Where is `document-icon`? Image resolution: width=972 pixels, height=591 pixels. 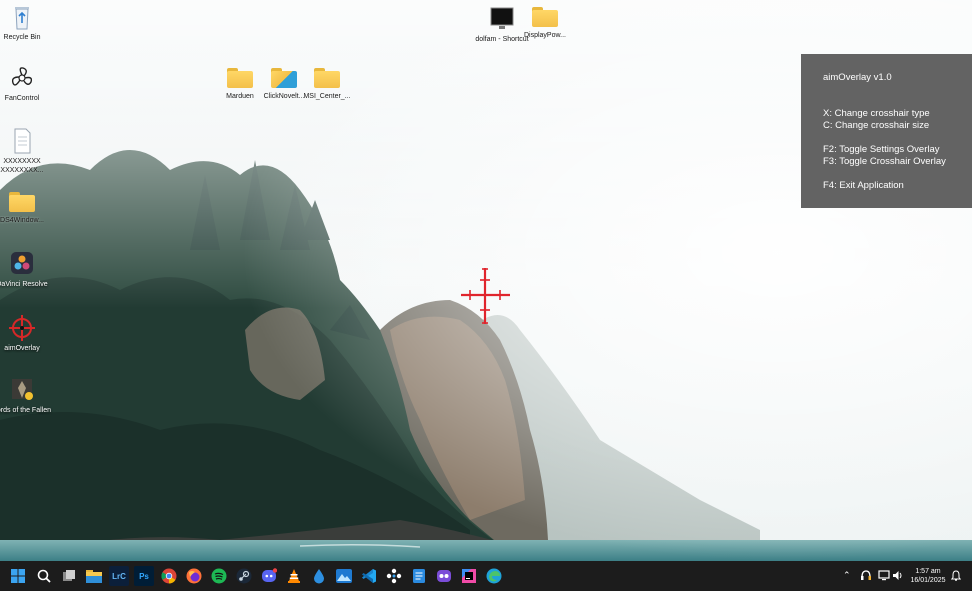
document-icon is located at coordinates (22, 141).